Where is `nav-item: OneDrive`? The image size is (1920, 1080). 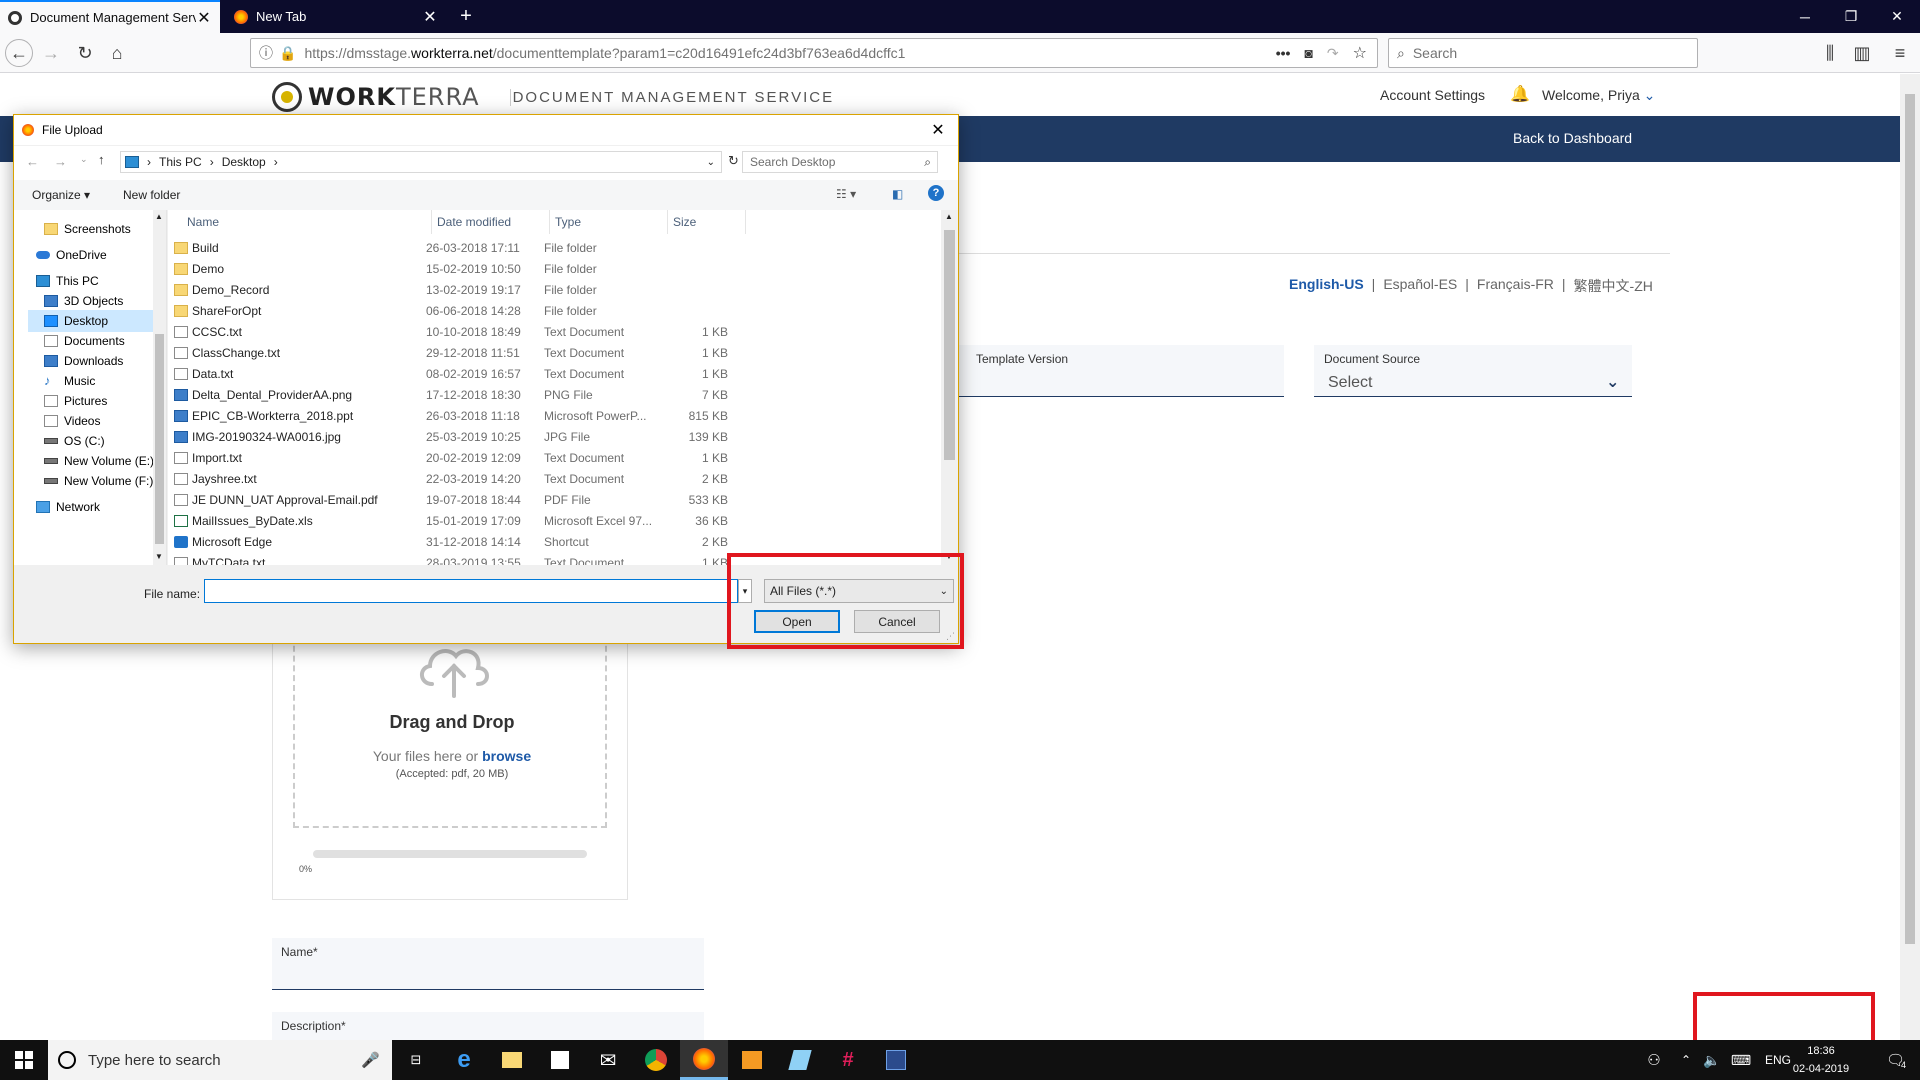 nav-item: OneDrive is located at coordinates (96, 255).